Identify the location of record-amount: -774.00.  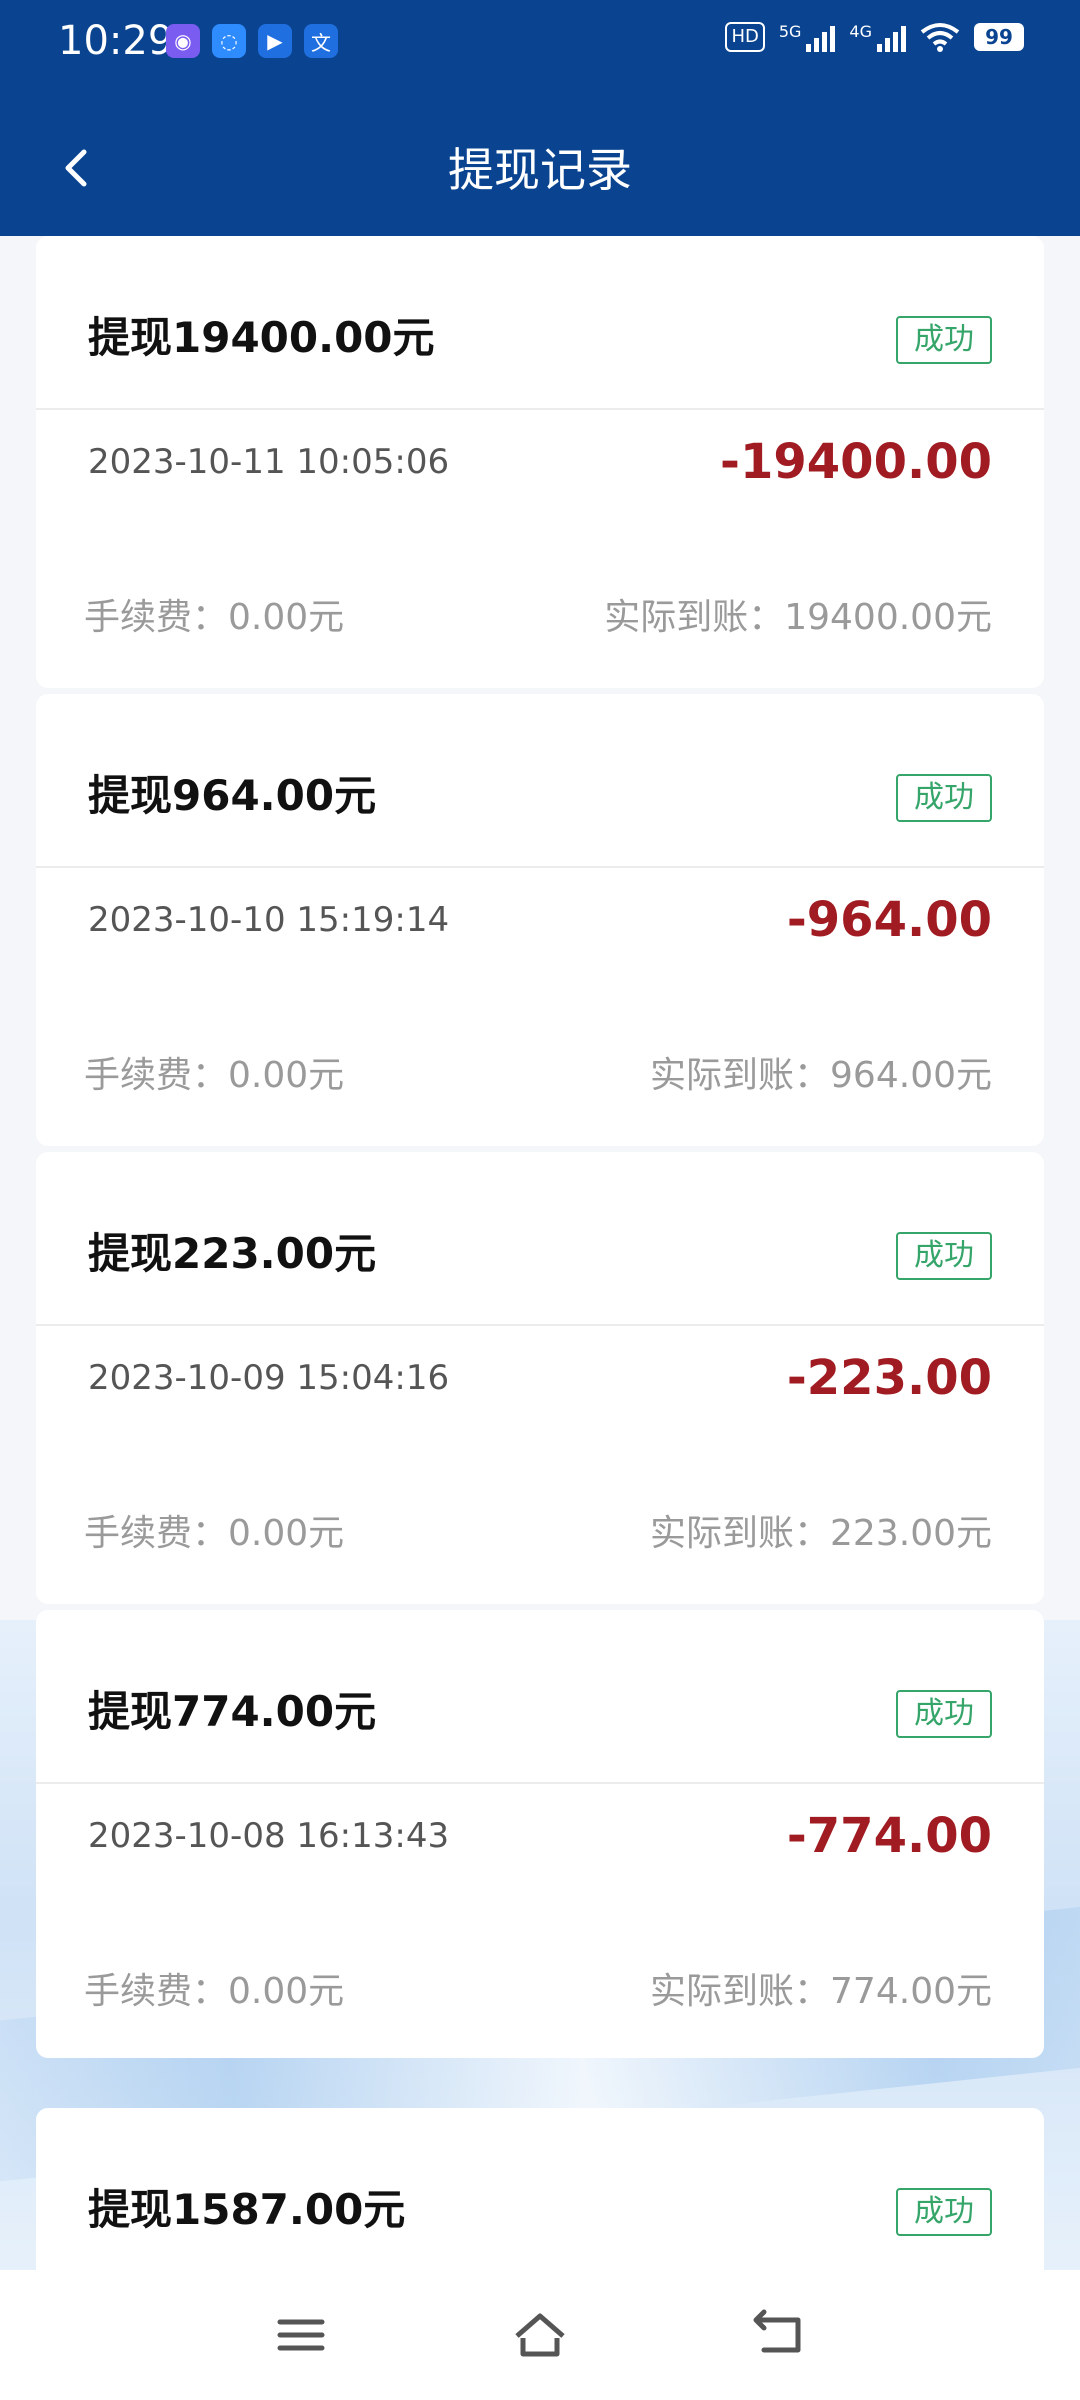
(889, 1836).